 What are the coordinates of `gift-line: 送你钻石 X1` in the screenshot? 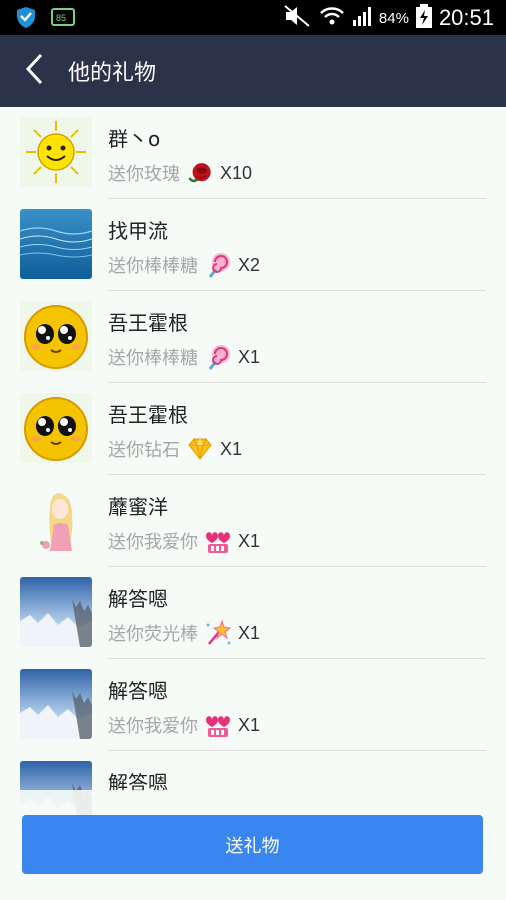 It's located at (175, 449).